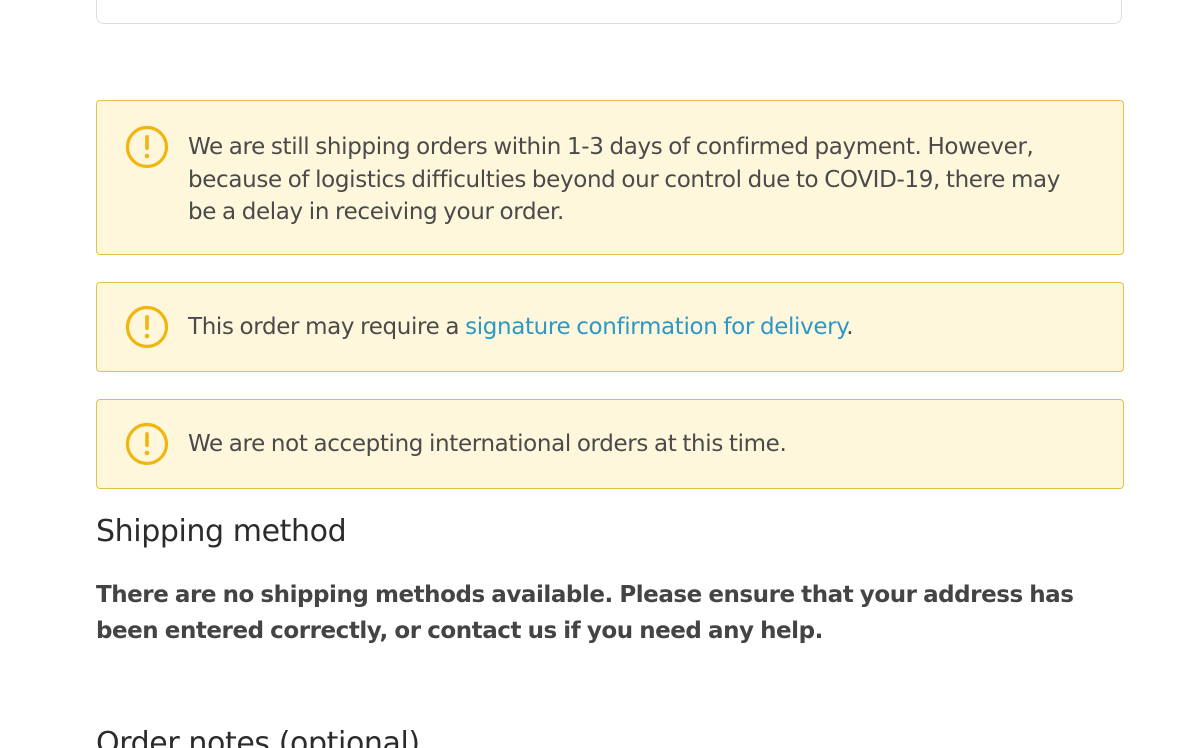 The height and width of the screenshot is (748, 1194). What do you see at coordinates (221, 531) in the screenshot?
I see `shipping-method-title: Shipping method` at bounding box center [221, 531].